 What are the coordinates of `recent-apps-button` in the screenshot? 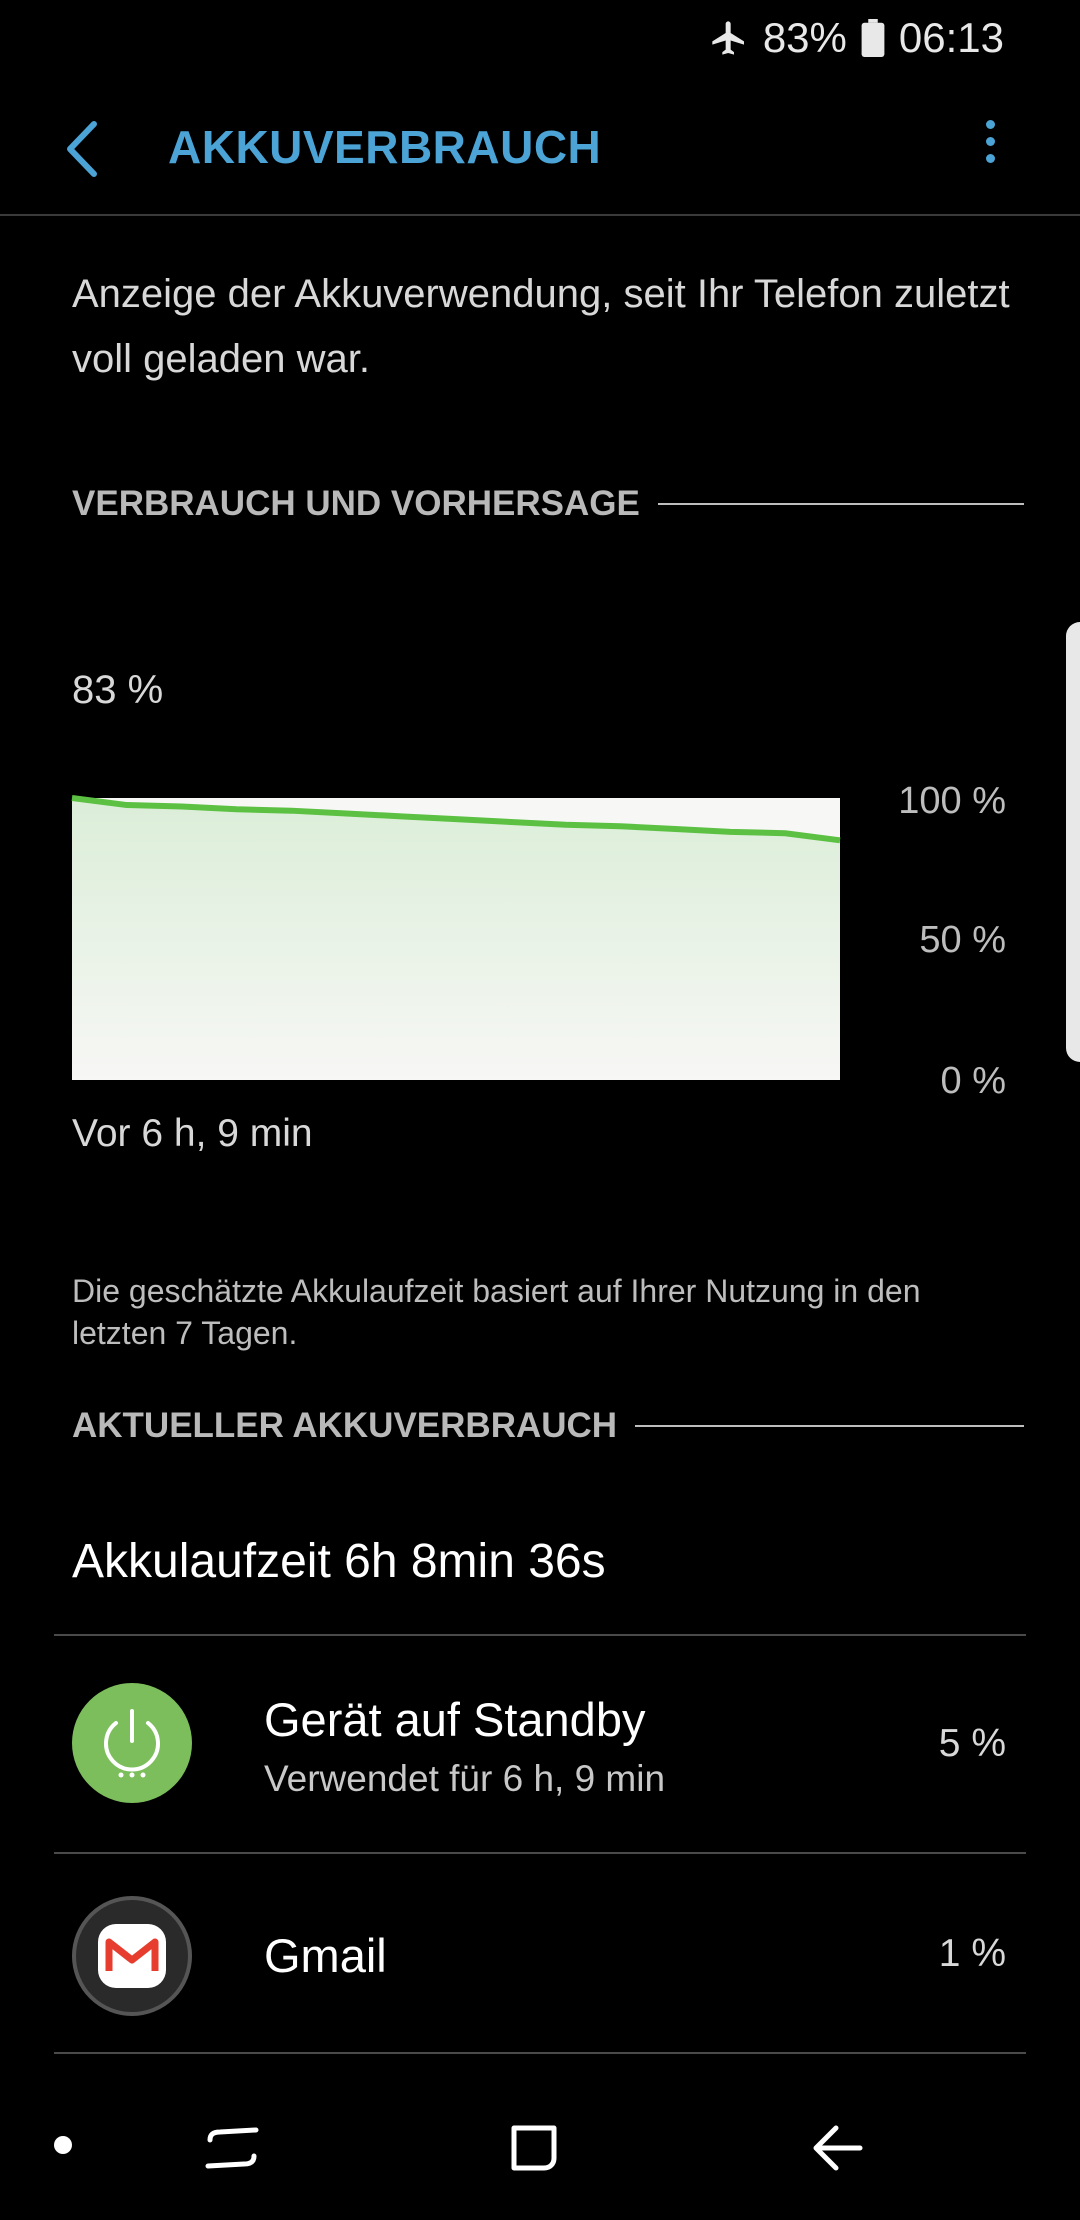 It's located at (232, 2150).